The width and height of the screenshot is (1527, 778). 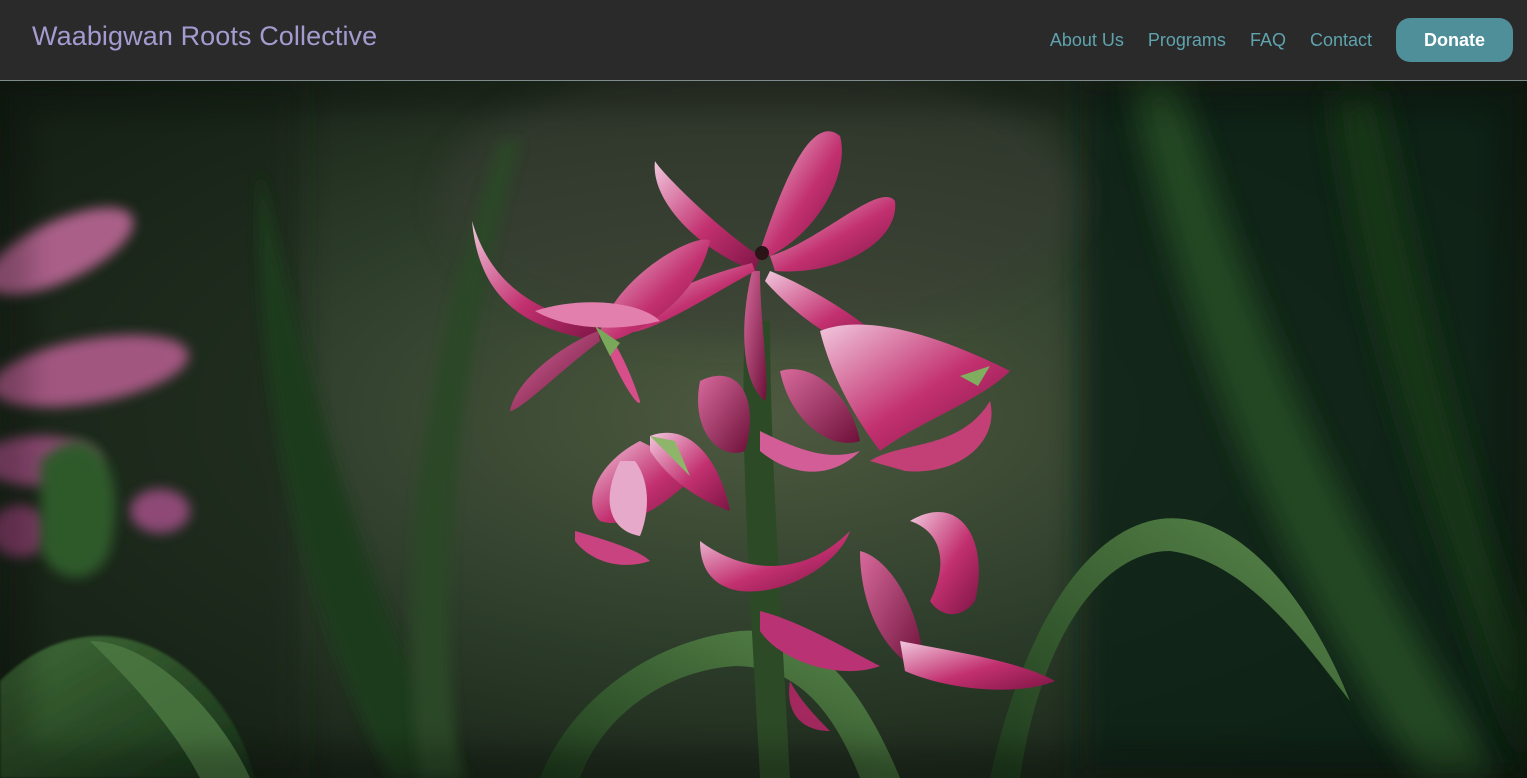 I want to click on nav-link-contact: Contact, so click(x=1341, y=40).